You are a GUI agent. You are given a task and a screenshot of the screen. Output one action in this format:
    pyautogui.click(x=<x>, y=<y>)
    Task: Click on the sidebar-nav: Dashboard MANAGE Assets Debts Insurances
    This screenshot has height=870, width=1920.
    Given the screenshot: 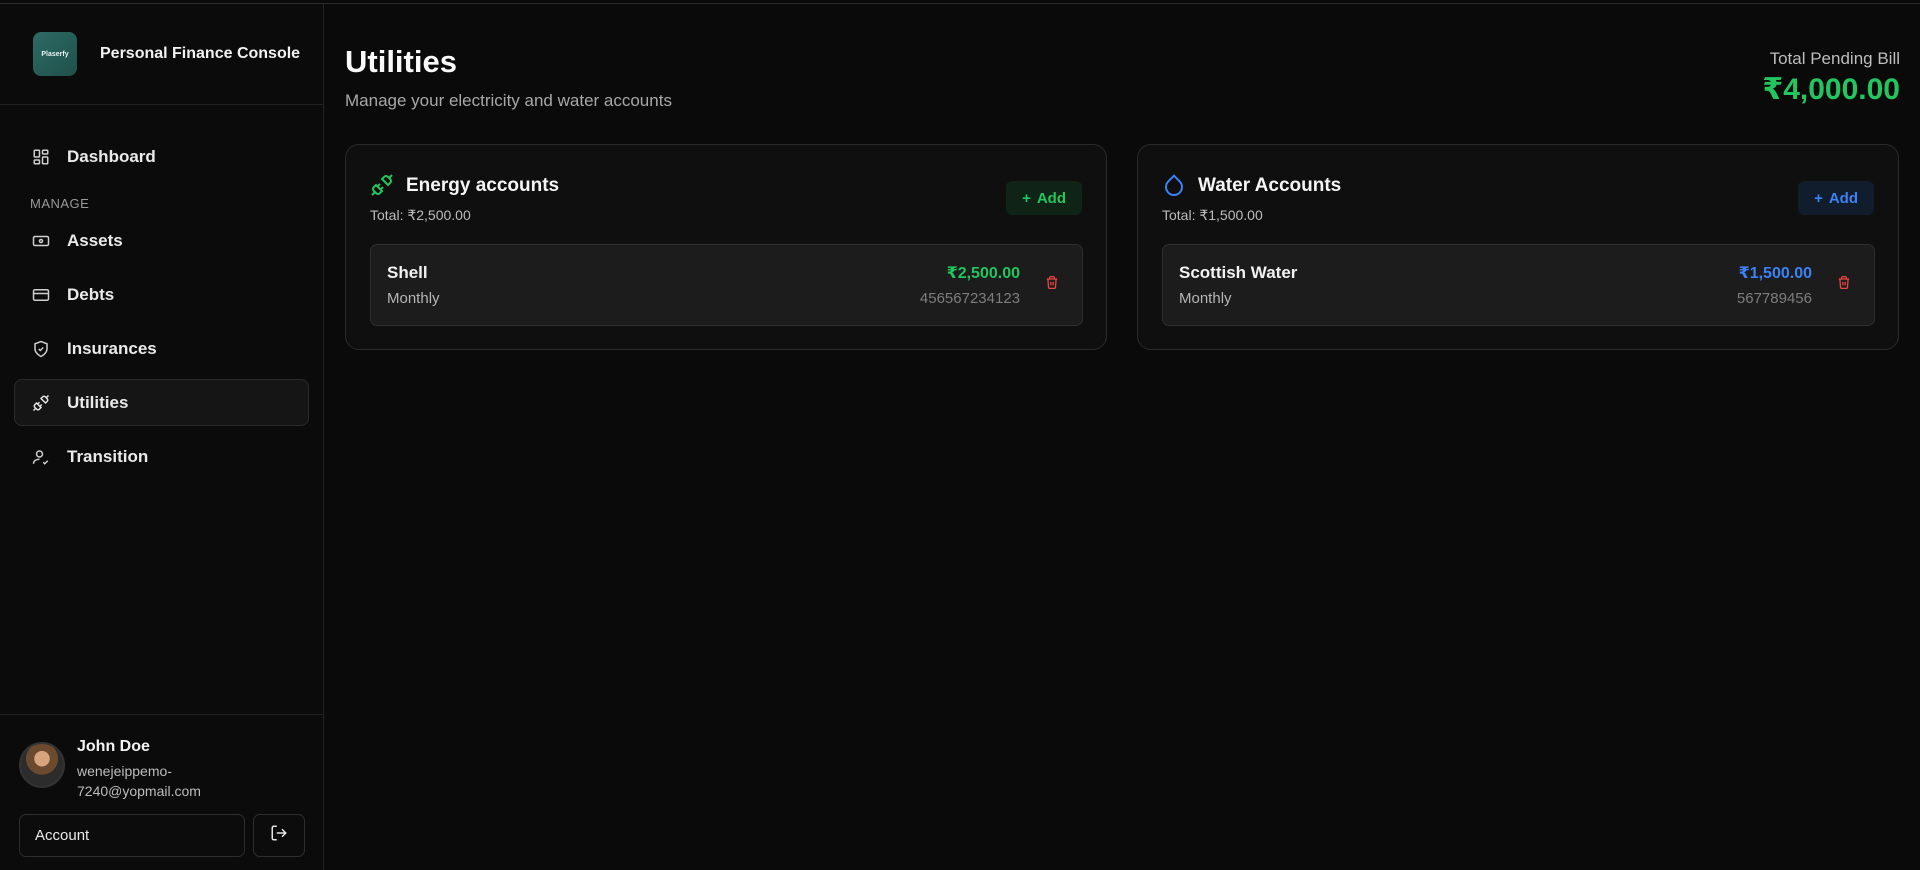 What is the action you would take?
    pyautogui.click(x=161, y=292)
    